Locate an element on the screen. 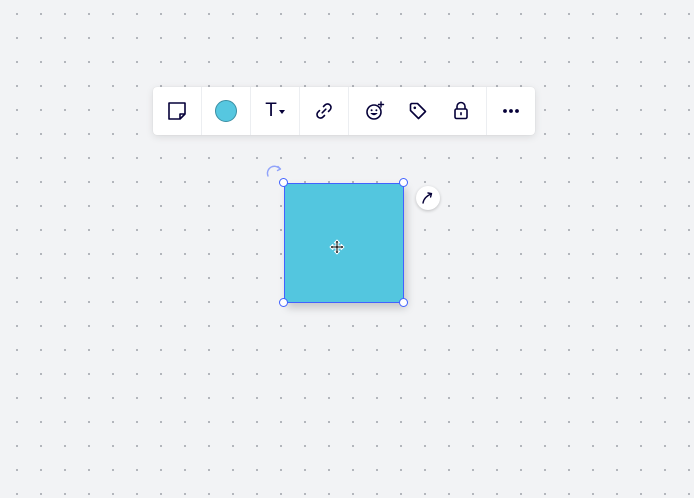 The image size is (694, 498). resize-handle-top-right is located at coordinates (403, 182).